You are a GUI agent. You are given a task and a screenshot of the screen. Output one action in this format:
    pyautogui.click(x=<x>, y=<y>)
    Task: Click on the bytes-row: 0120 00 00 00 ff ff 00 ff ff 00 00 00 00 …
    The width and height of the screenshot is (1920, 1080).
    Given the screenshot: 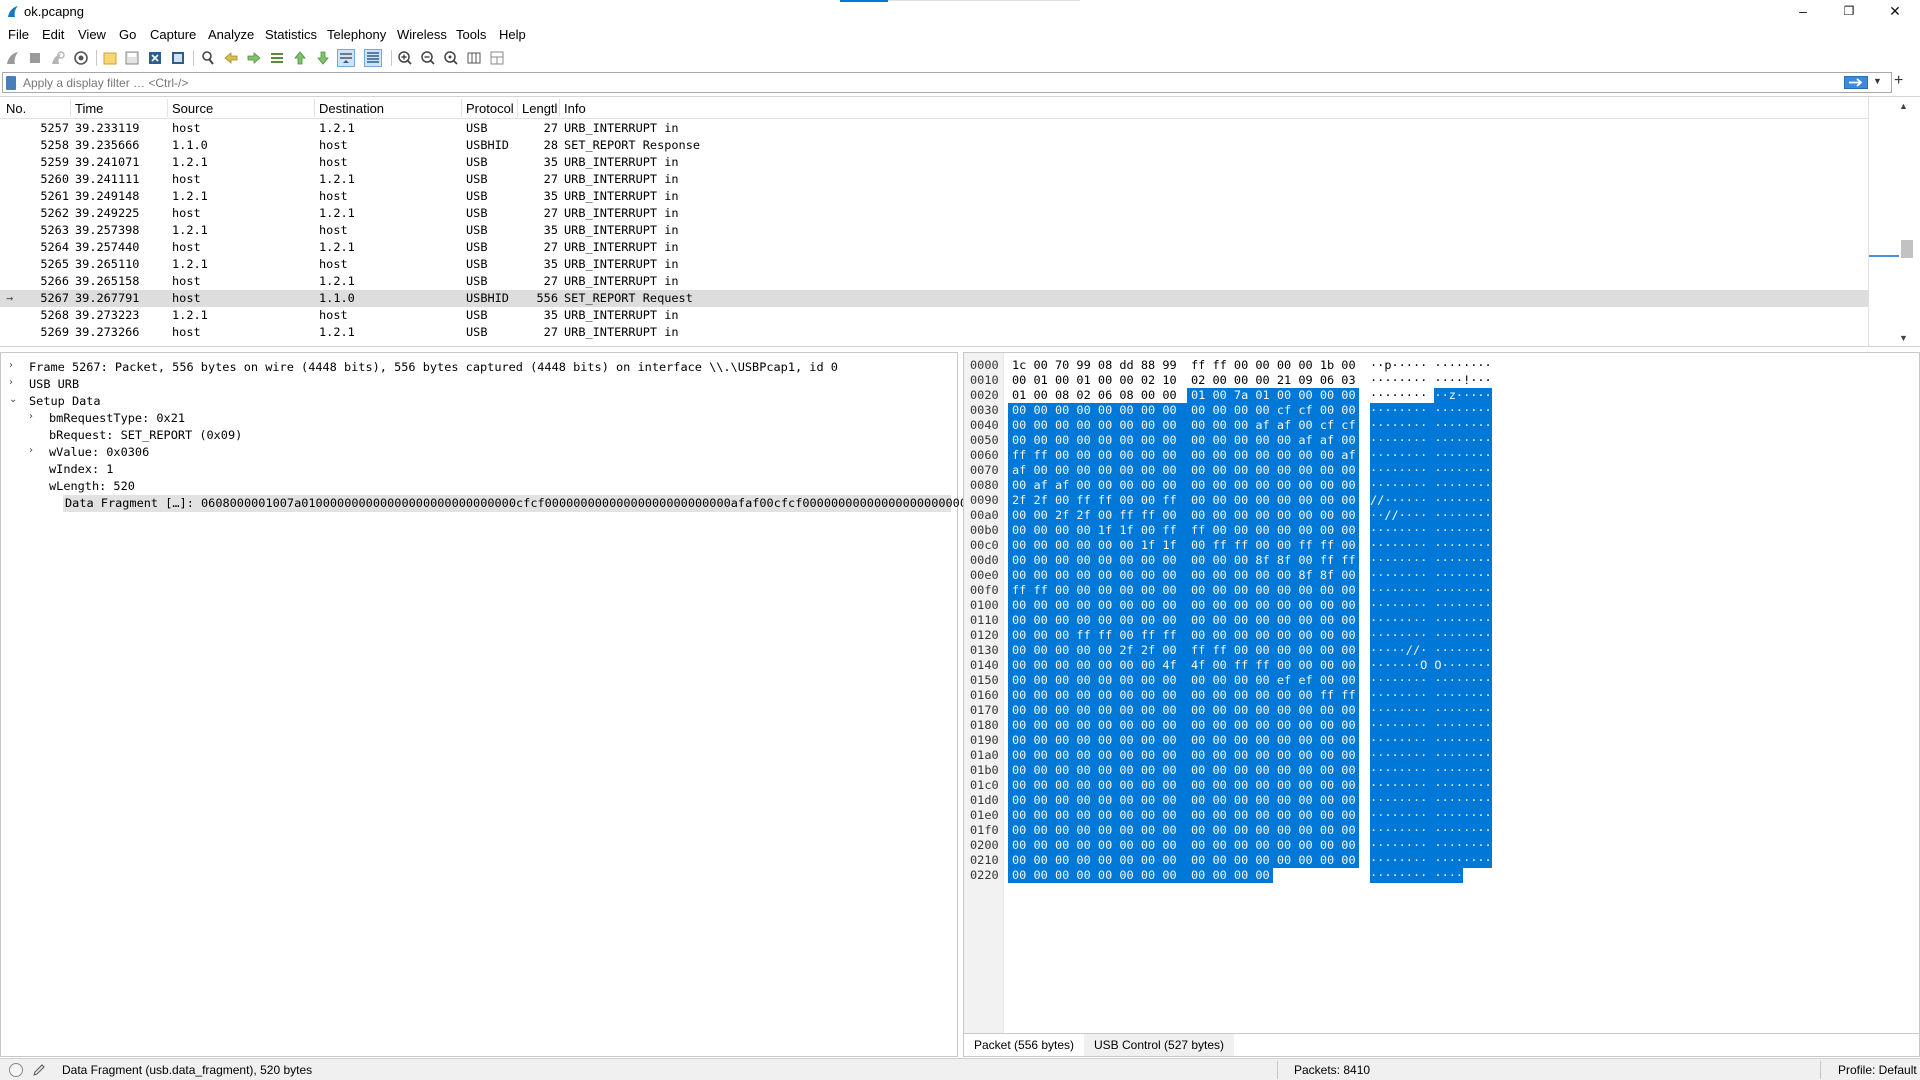 What is the action you would take?
    pyautogui.click(x=1441, y=635)
    